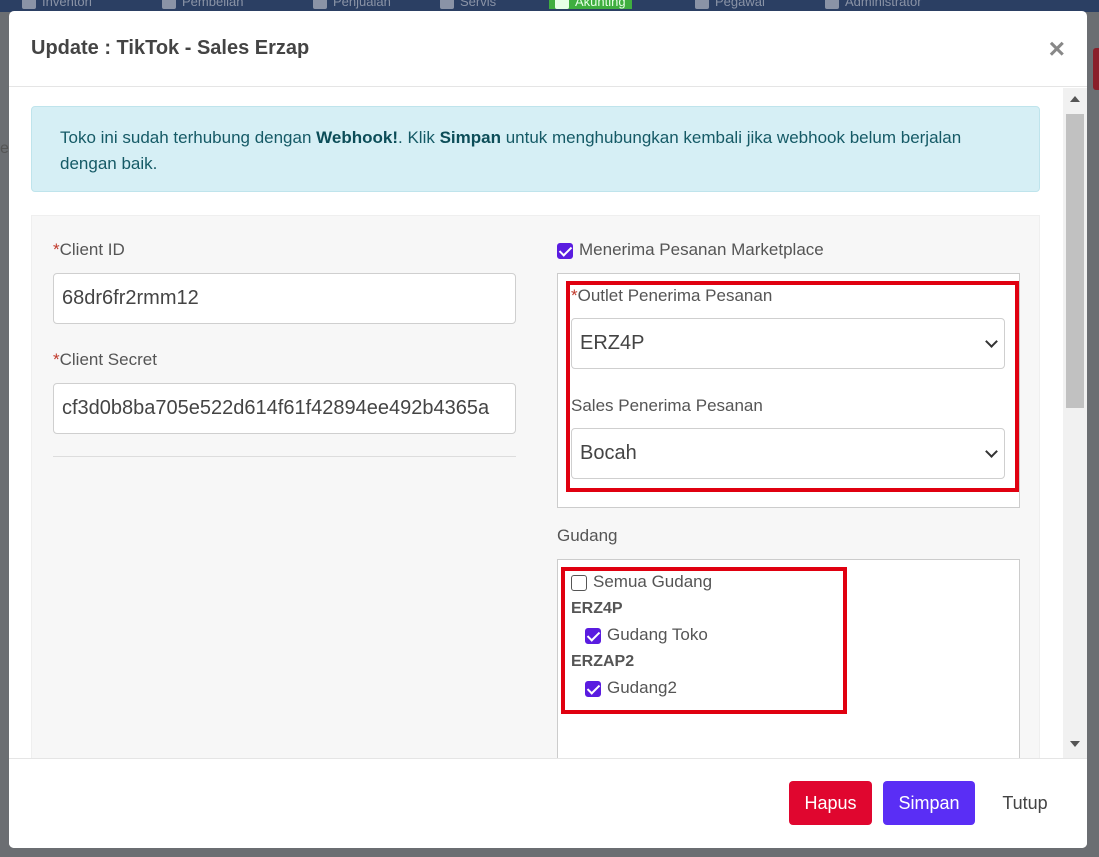  I want to click on box-icon, so click(29, 4).